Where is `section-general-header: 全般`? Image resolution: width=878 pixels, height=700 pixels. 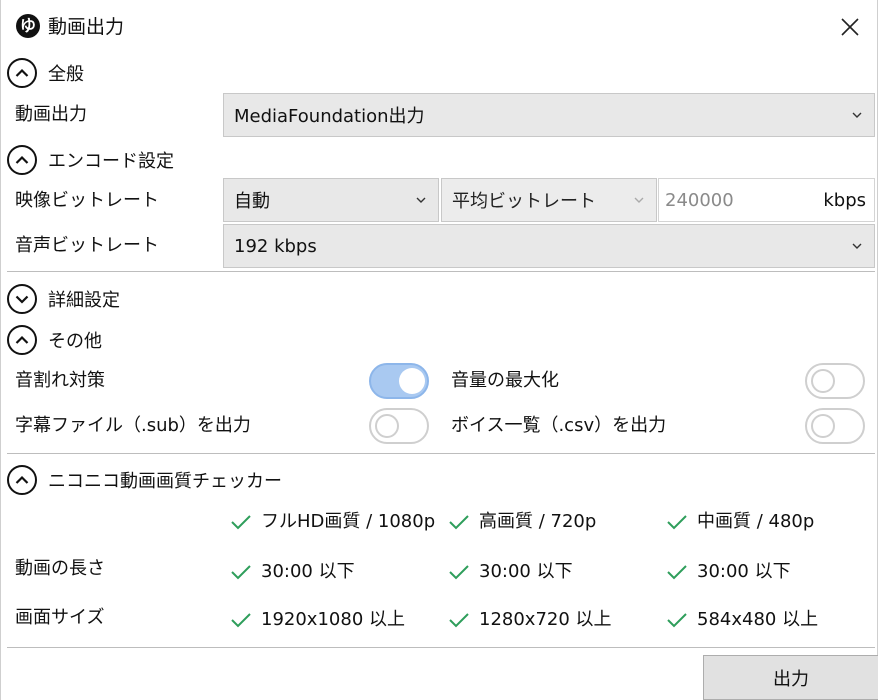
section-general-header: 全般 is located at coordinates (45, 73).